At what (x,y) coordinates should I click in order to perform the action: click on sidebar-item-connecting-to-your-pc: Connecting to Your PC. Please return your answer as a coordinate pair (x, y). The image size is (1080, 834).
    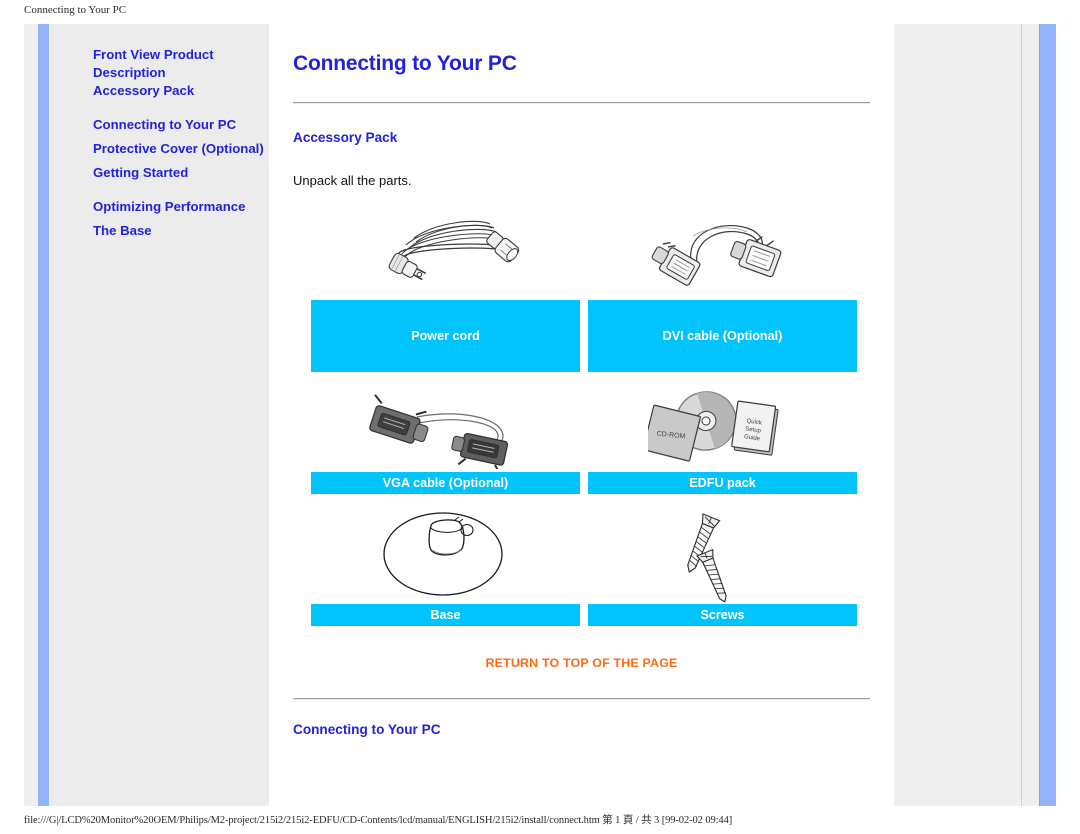
    Looking at the image, I should click on (181, 125).